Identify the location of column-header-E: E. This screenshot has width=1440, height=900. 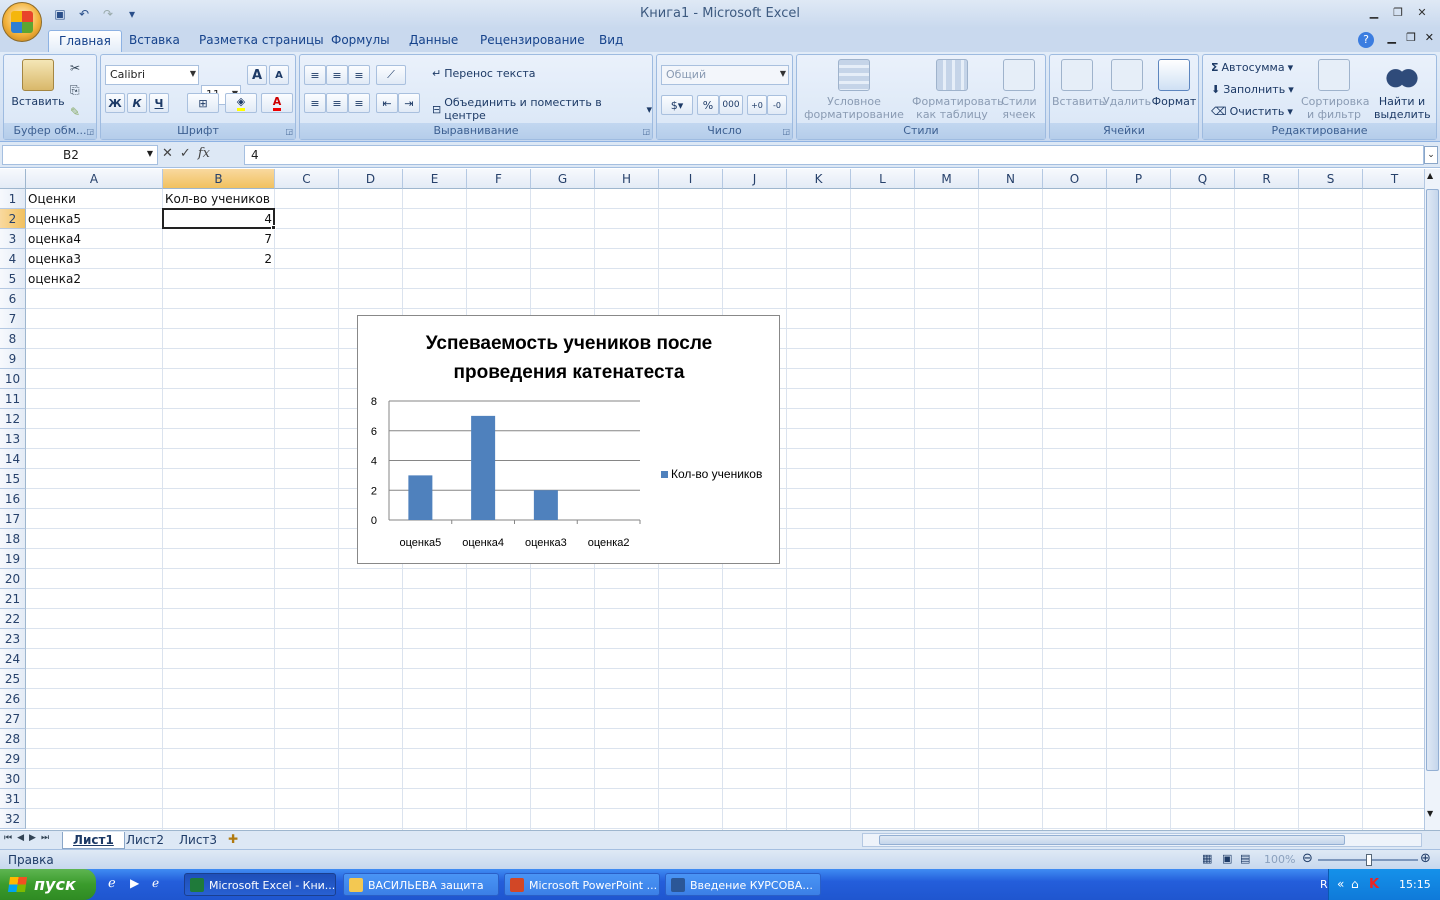
(435, 179).